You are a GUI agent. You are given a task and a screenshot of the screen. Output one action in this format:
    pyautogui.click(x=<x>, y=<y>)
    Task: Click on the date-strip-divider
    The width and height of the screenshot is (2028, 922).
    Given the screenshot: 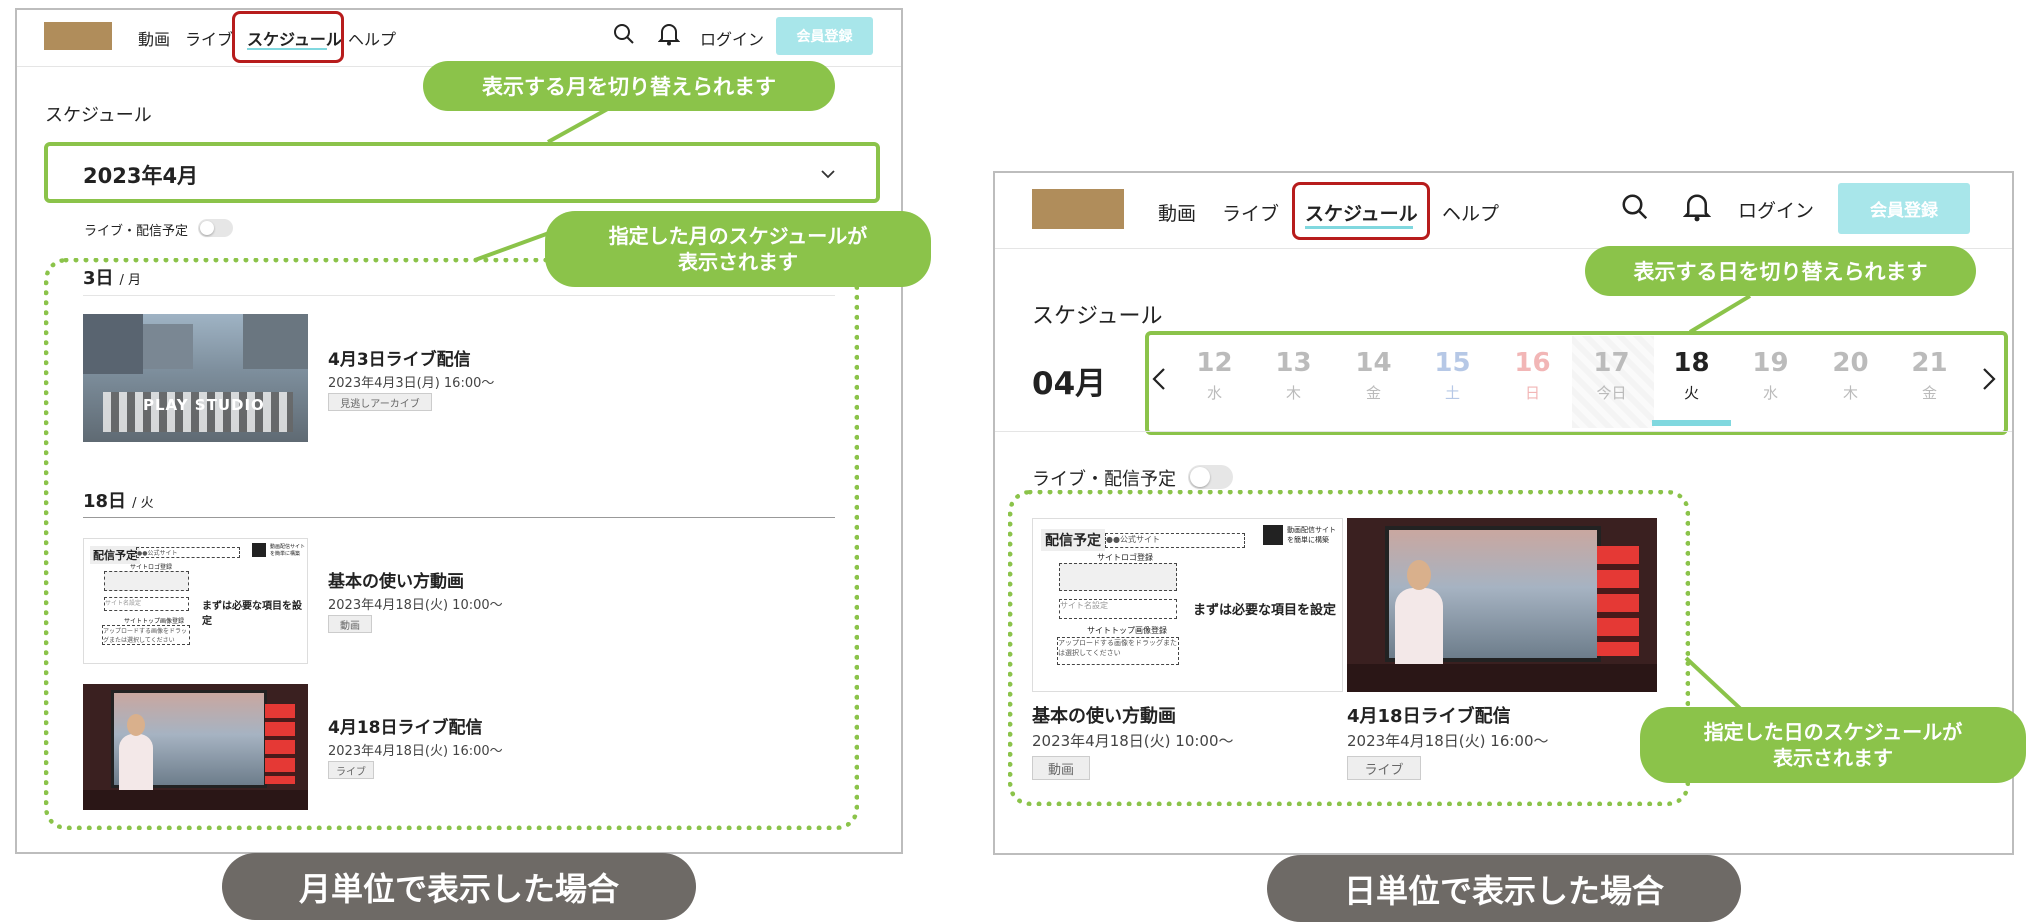 What is the action you would take?
    pyautogui.click(x=1503, y=431)
    